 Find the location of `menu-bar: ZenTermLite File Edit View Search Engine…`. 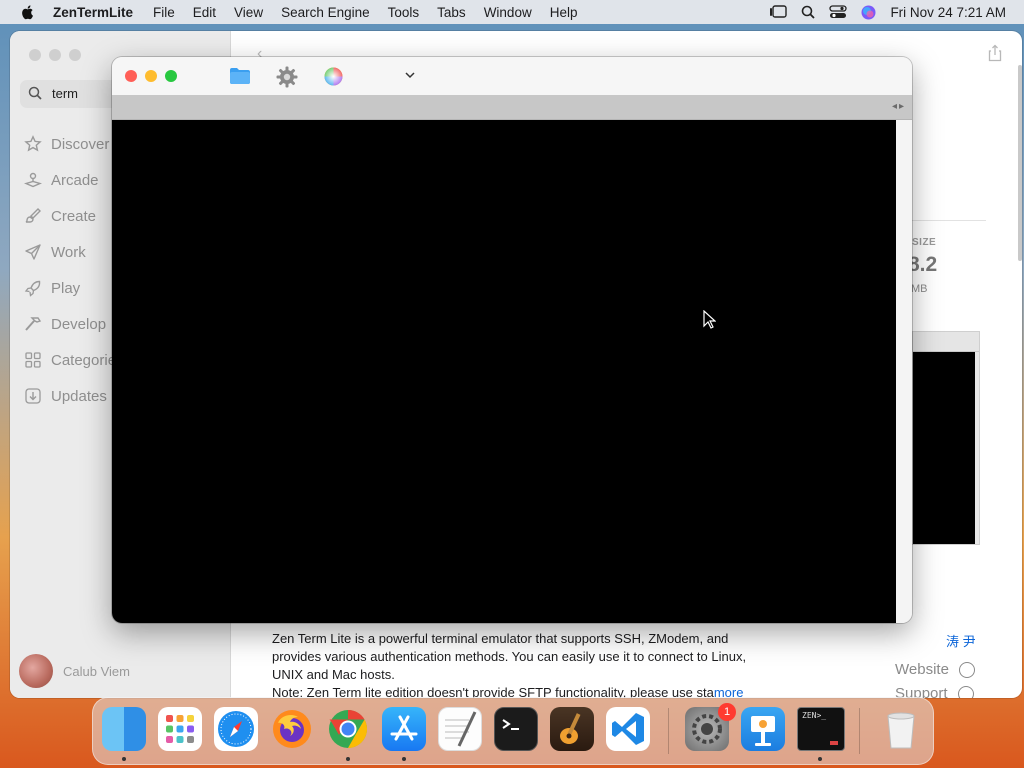

menu-bar: ZenTermLite File Edit View Search Engine… is located at coordinates (512, 12).